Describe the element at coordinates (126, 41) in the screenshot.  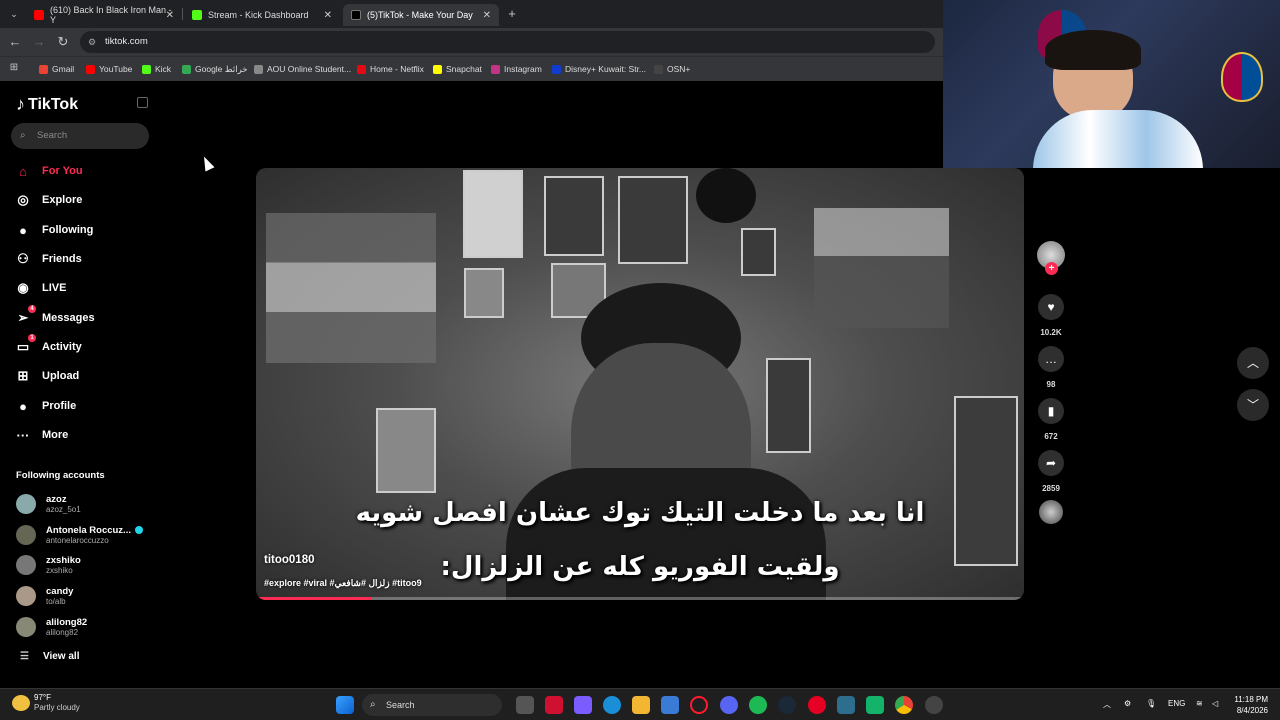
I see `url-text: tiktok.com` at that location.